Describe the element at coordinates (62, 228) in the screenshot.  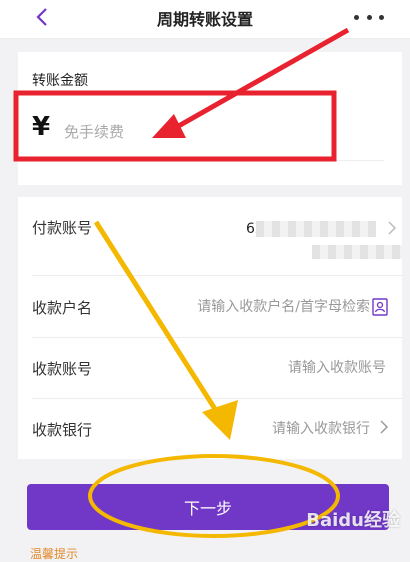
I see `payer-account-label: 付款账号` at that location.